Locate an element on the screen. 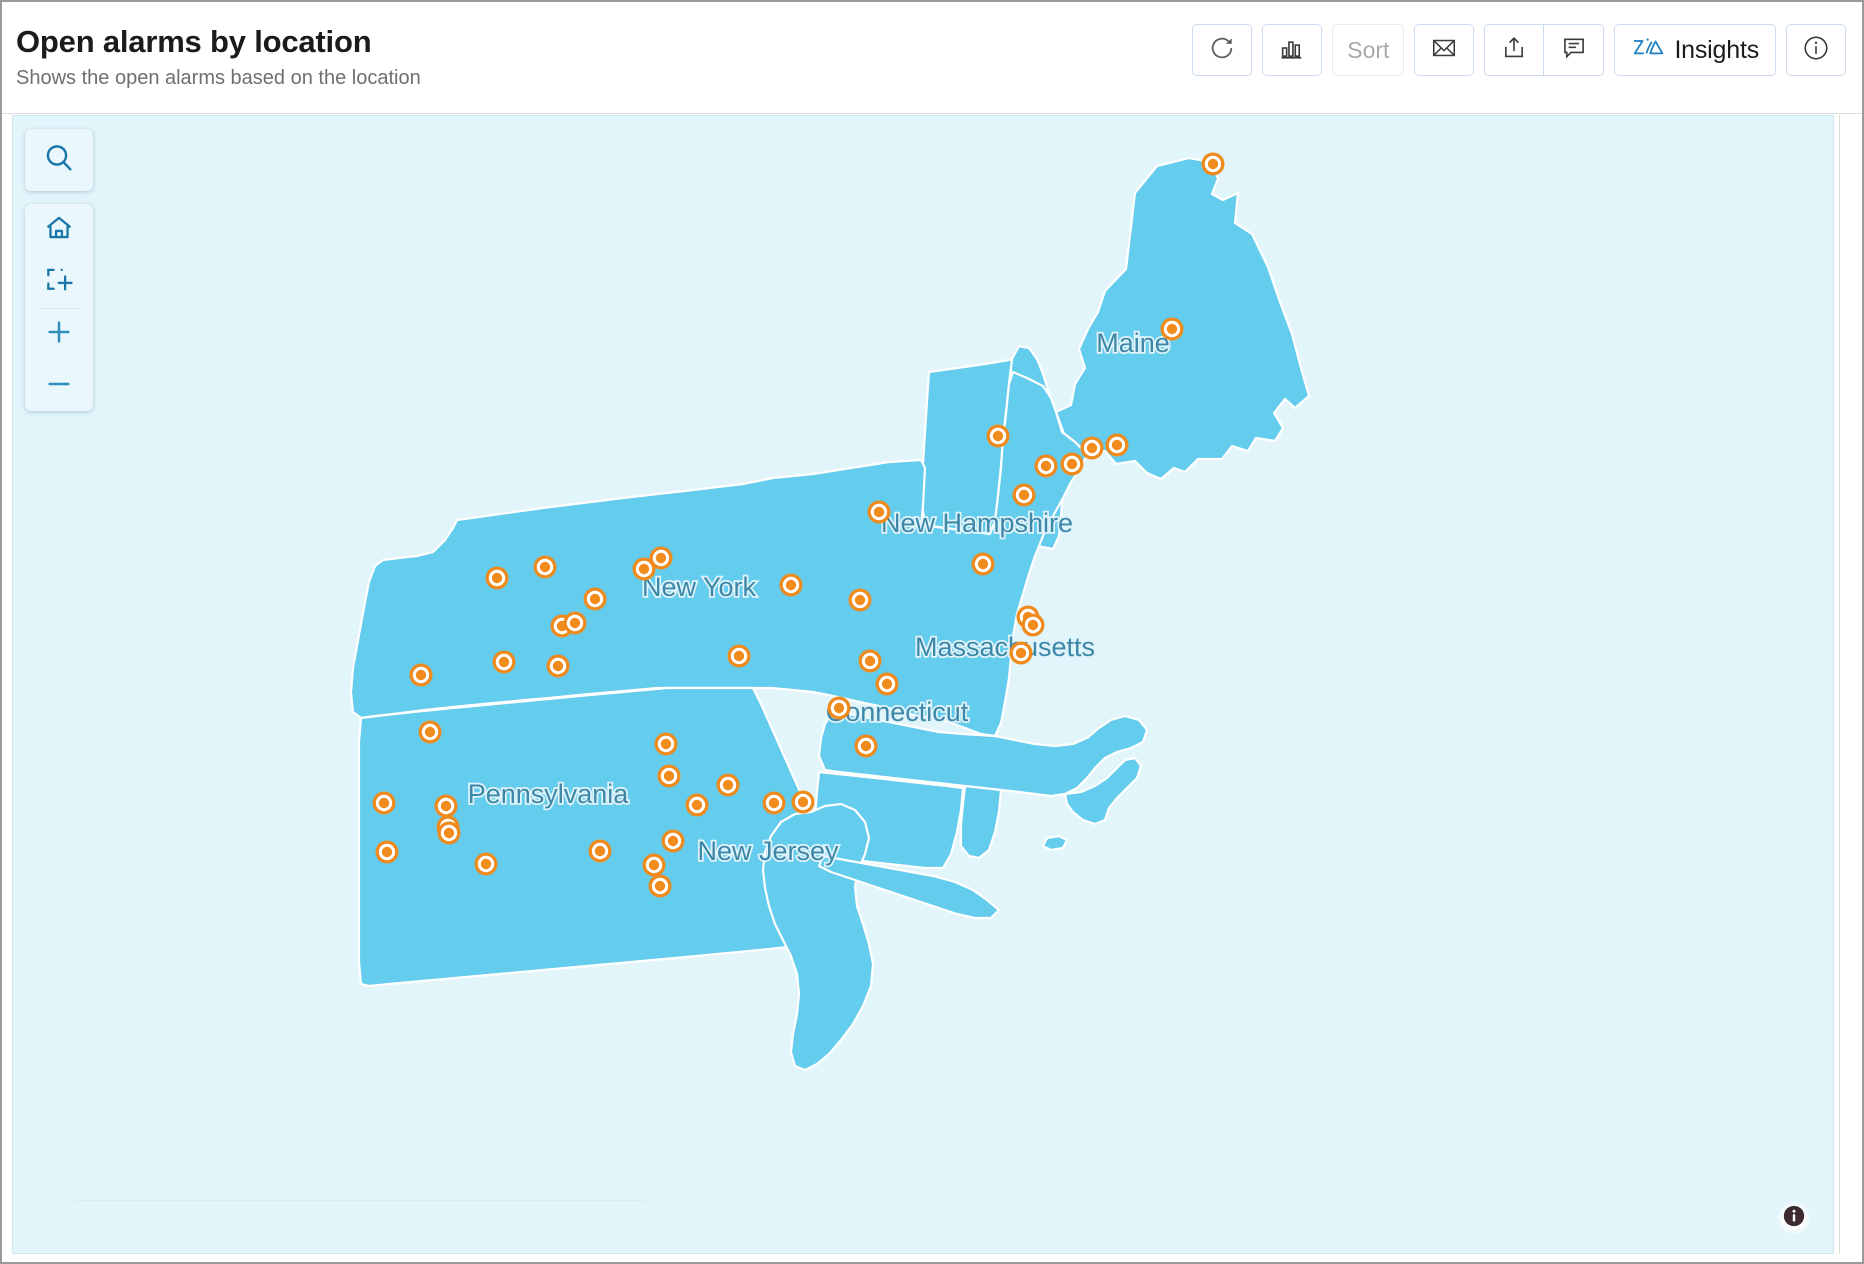 The height and width of the screenshot is (1264, 1864). island-marthas-vineyard is located at coordinates (1055, 843).